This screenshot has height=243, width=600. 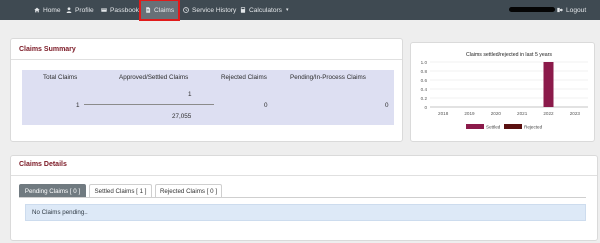 I want to click on legend-swatch-settled, so click(x=475, y=126).